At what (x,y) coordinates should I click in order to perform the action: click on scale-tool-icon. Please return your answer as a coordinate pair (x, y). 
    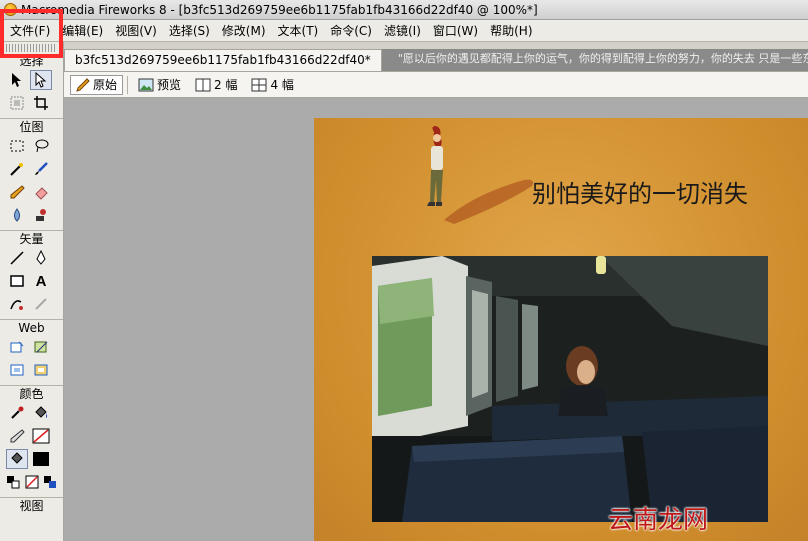
    Looking at the image, I should click on (17, 103).